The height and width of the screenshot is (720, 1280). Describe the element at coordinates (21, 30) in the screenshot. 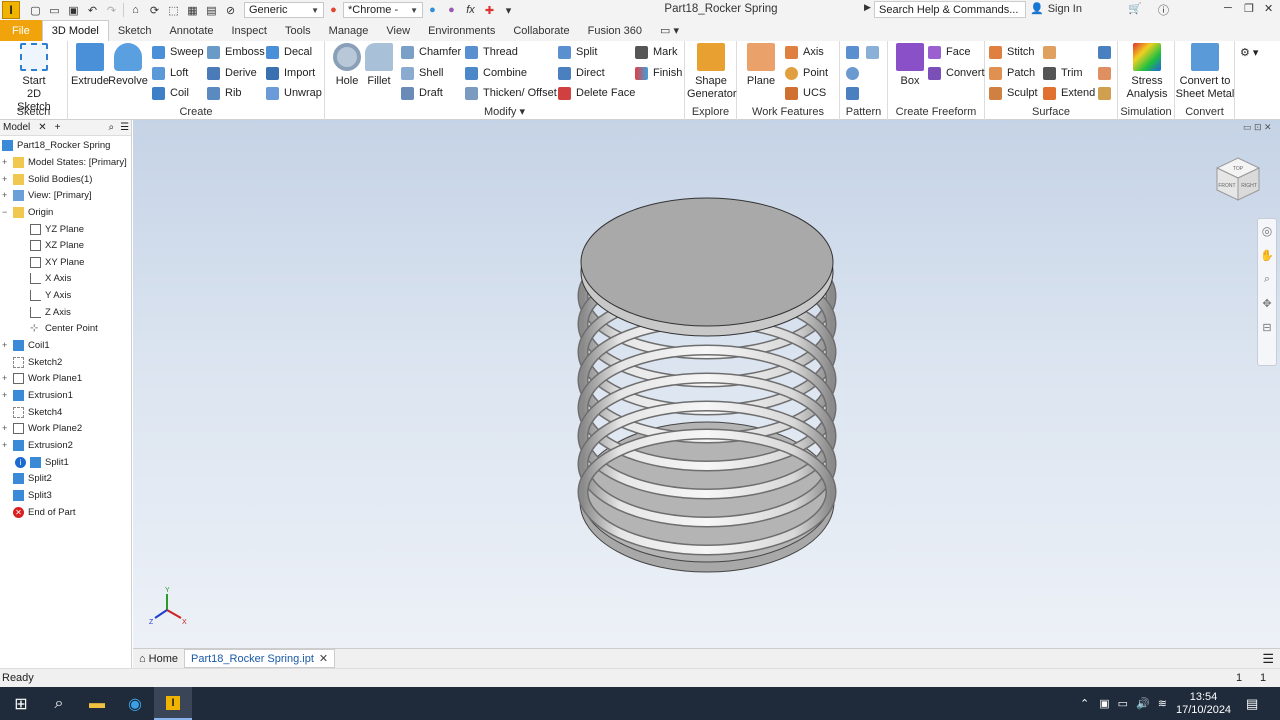

I see `tab-file: File` at that location.